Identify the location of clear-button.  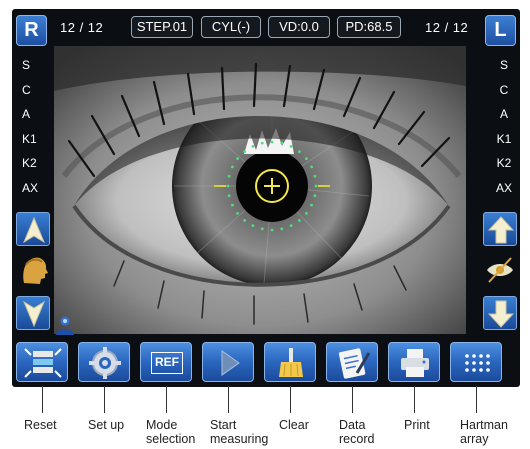
(290, 362).